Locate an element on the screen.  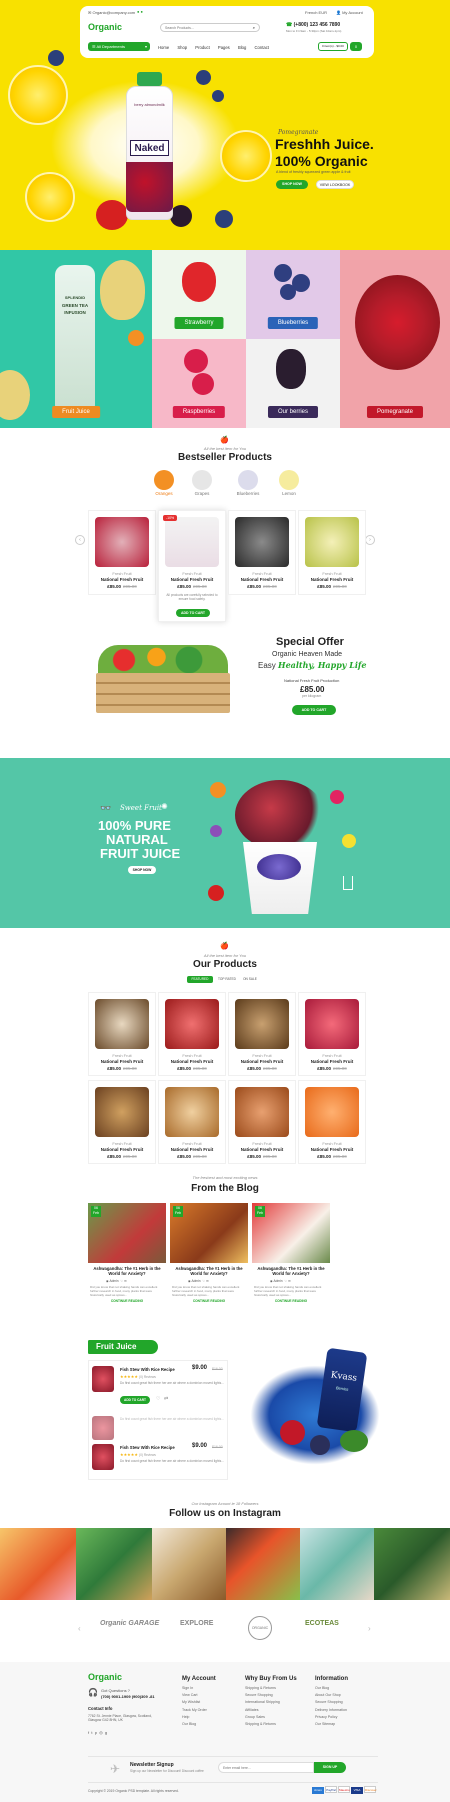
nav-shop: Shop is located at coordinates (182, 47).